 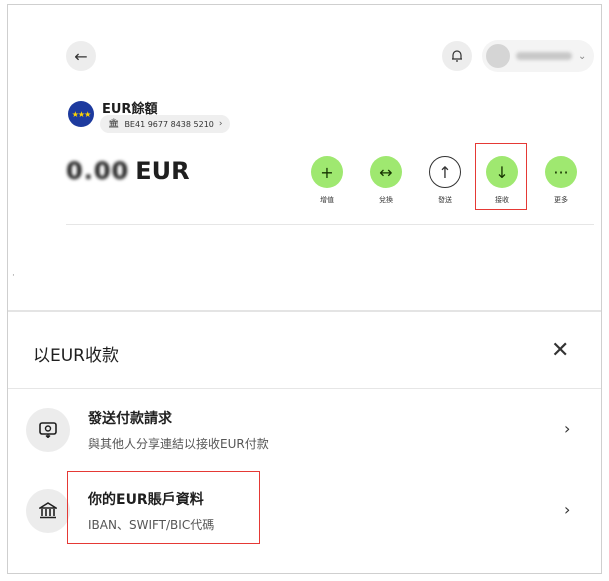 What do you see at coordinates (13, 276) in the screenshot?
I see `decorative-mark: ·` at bounding box center [13, 276].